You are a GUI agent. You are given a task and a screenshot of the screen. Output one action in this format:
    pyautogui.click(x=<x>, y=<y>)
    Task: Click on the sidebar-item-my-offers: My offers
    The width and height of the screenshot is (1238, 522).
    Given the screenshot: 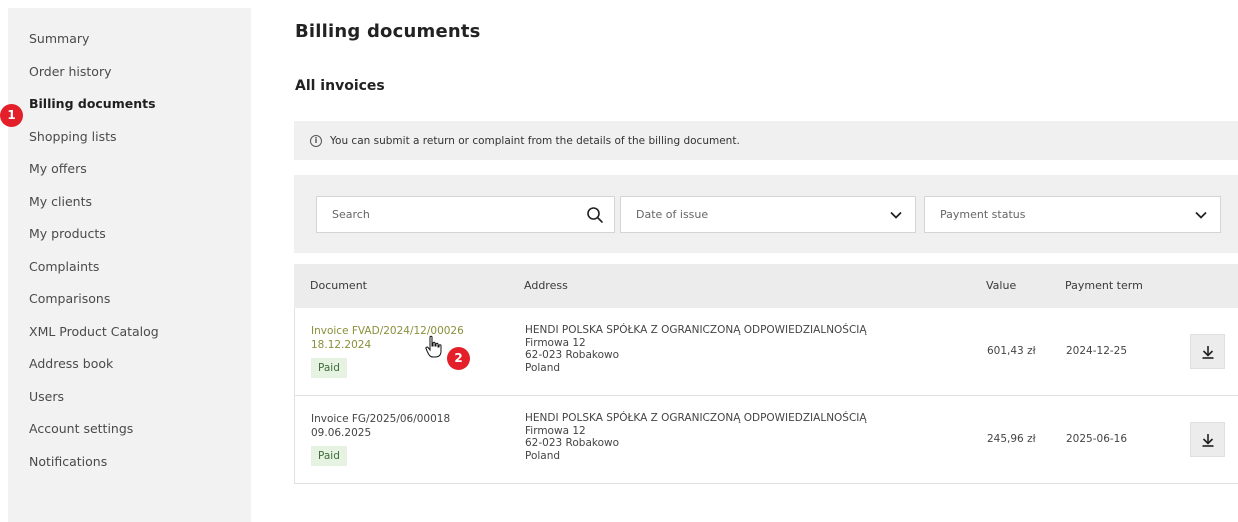 What is the action you would take?
    pyautogui.click(x=129, y=177)
    